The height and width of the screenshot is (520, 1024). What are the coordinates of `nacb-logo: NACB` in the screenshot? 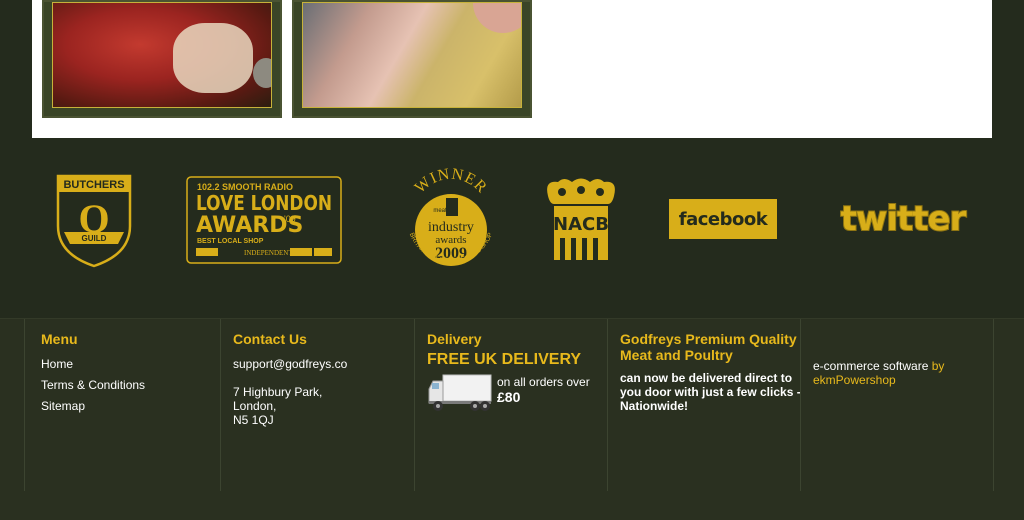 It's located at (581, 220).